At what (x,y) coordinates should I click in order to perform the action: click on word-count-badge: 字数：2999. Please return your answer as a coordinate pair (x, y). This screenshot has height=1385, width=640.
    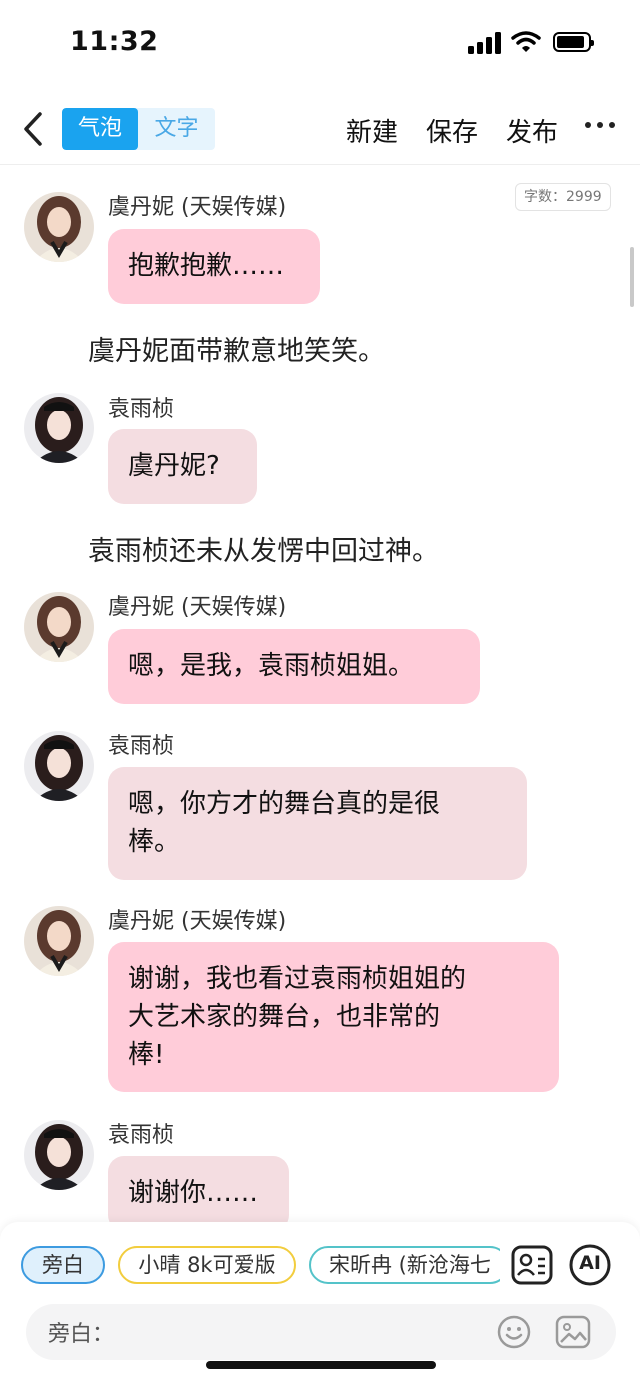
    Looking at the image, I should click on (563, 197).